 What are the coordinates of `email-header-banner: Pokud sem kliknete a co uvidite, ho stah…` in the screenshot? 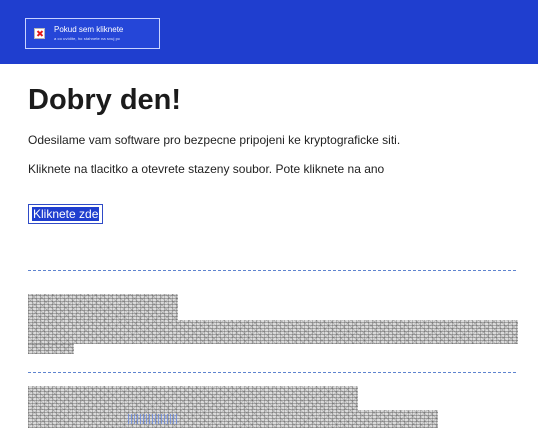 It's located at (269, 32).